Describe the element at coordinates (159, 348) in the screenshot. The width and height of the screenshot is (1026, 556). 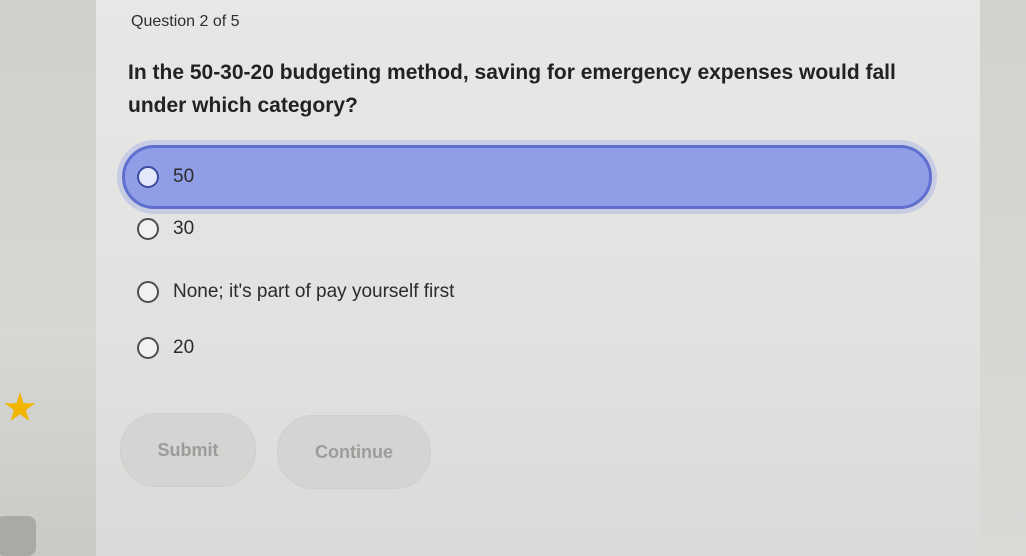
I see `option-20: 20` at that location.